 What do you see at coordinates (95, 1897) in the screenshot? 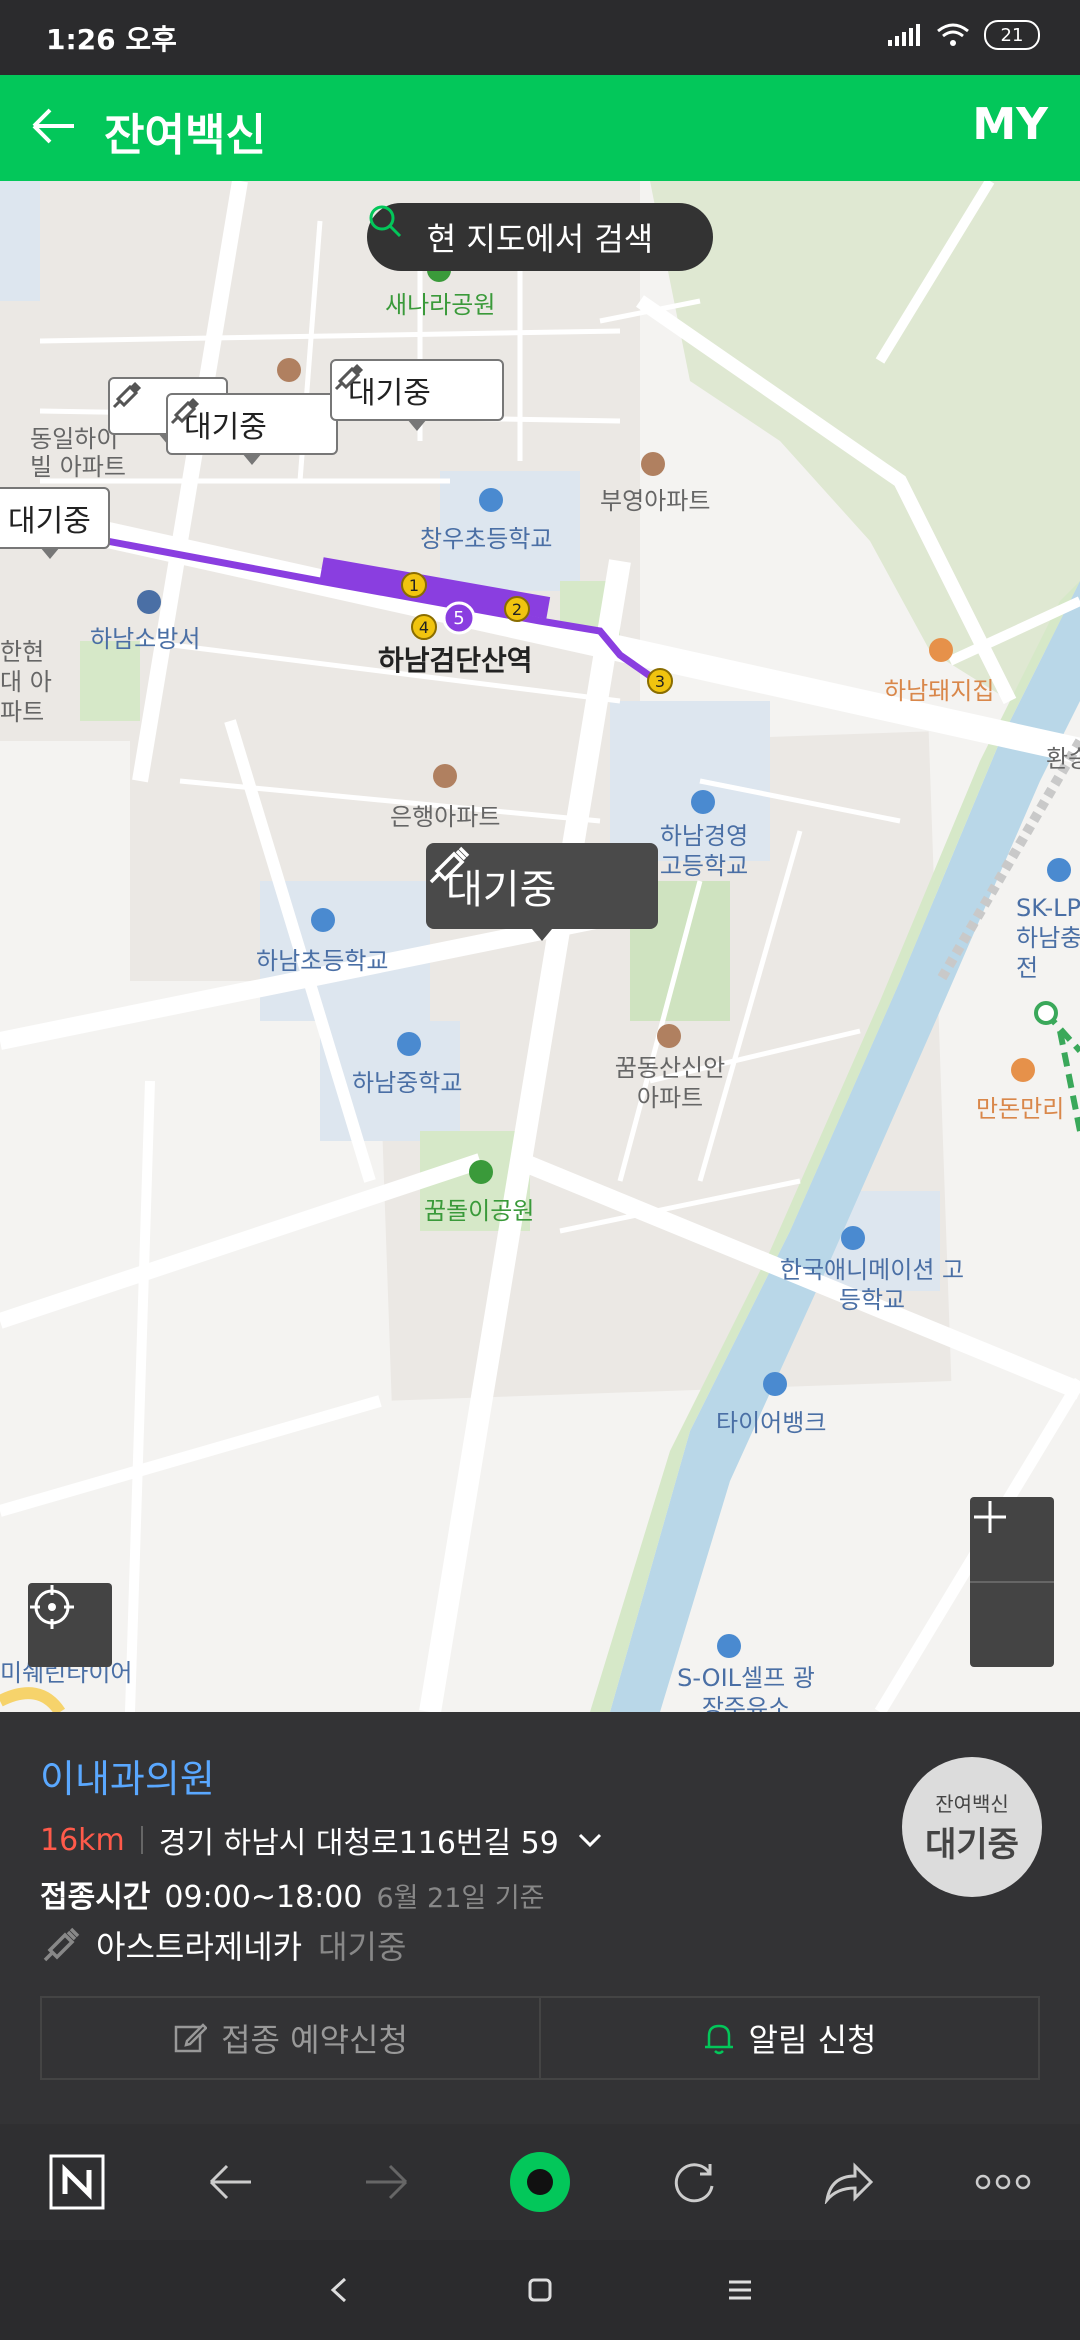
I see `hours-label: 접종시간` at bounding box center [95, 1897].